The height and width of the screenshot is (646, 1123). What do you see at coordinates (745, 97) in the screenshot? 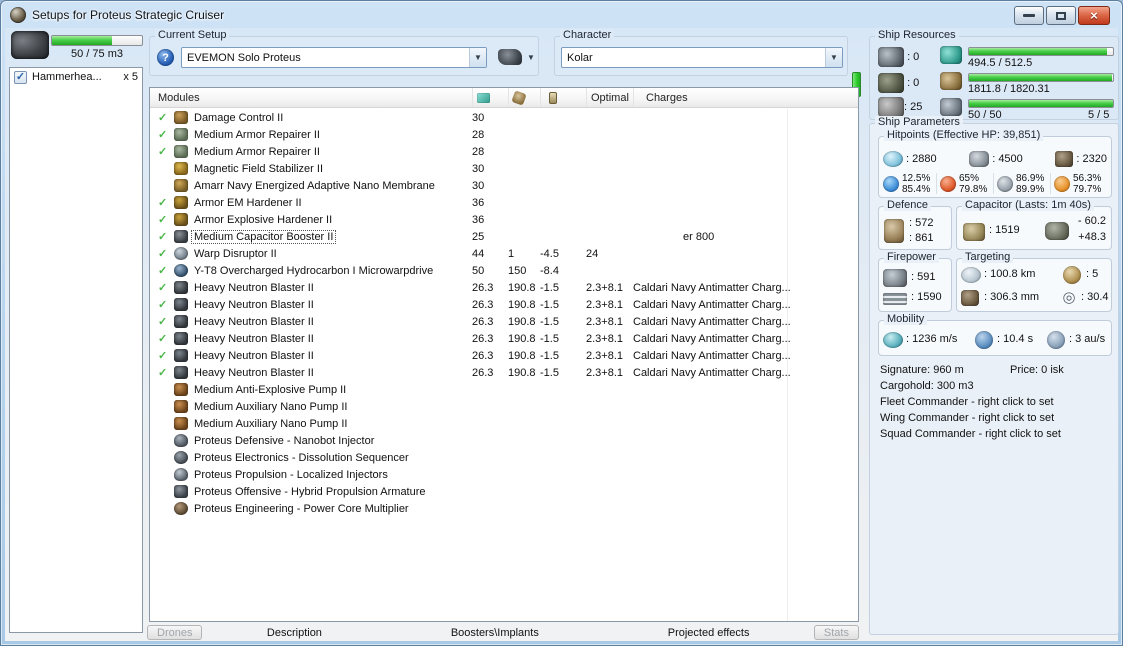
I see `charges-column-header: Charges` at bounding box center [745, 97].